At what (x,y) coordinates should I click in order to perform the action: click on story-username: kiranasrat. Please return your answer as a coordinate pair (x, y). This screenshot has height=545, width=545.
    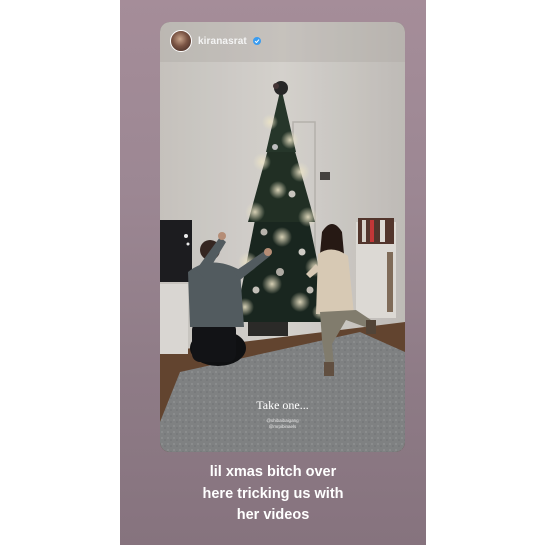
    Looking at the image, I should click on (222, 41).